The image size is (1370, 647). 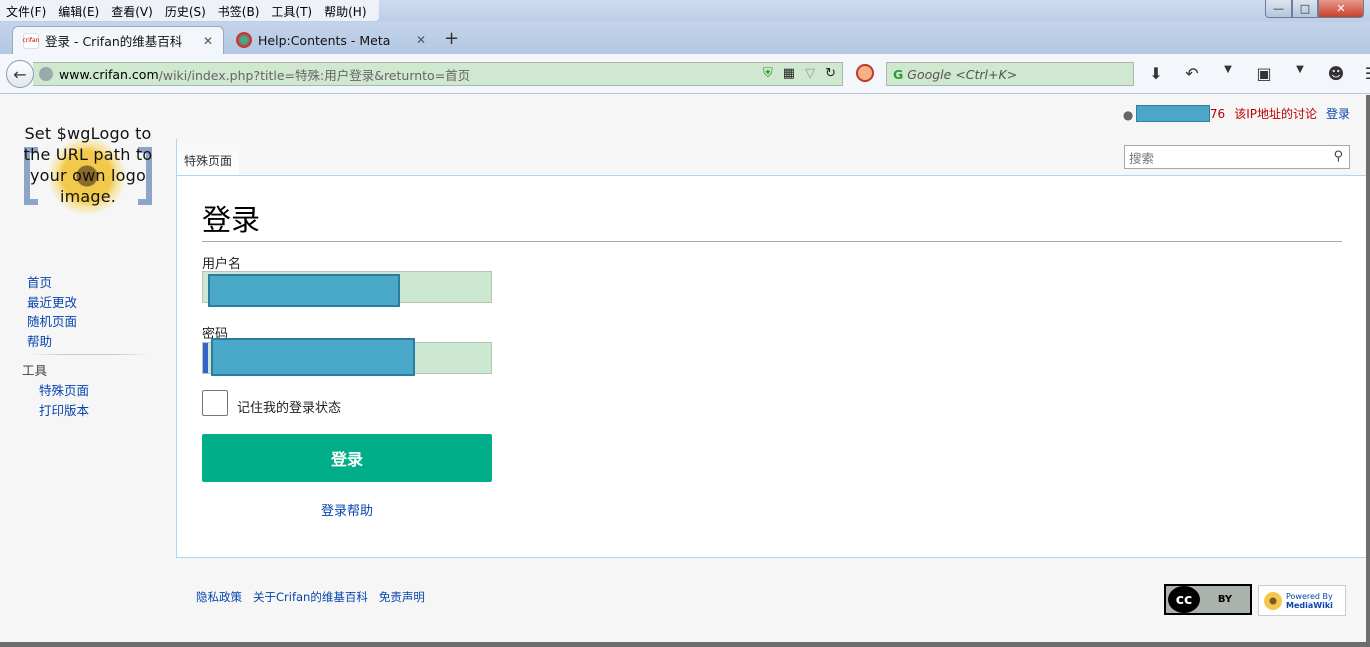 I want to click on dropdown-arrow-icon: ▽, so click(x=810, y=73).